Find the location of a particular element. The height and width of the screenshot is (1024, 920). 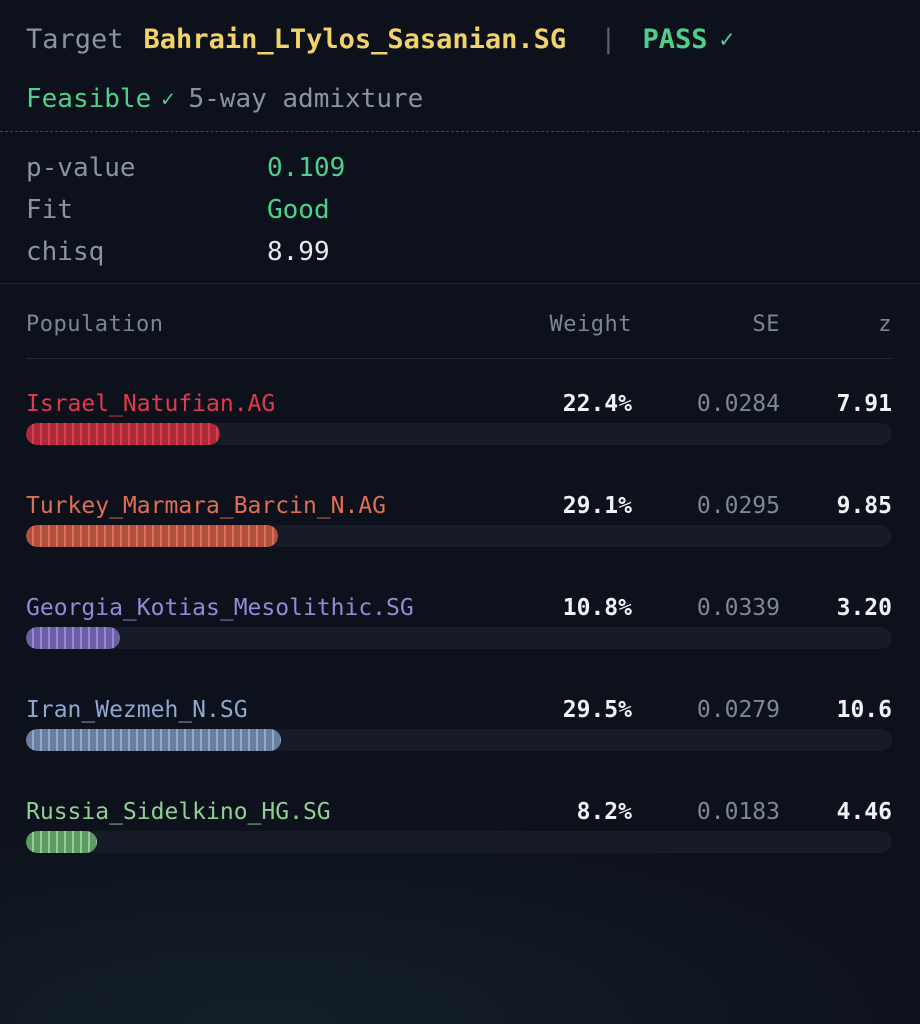

stat-value: 8.99 is located at coordinates (298, 252).